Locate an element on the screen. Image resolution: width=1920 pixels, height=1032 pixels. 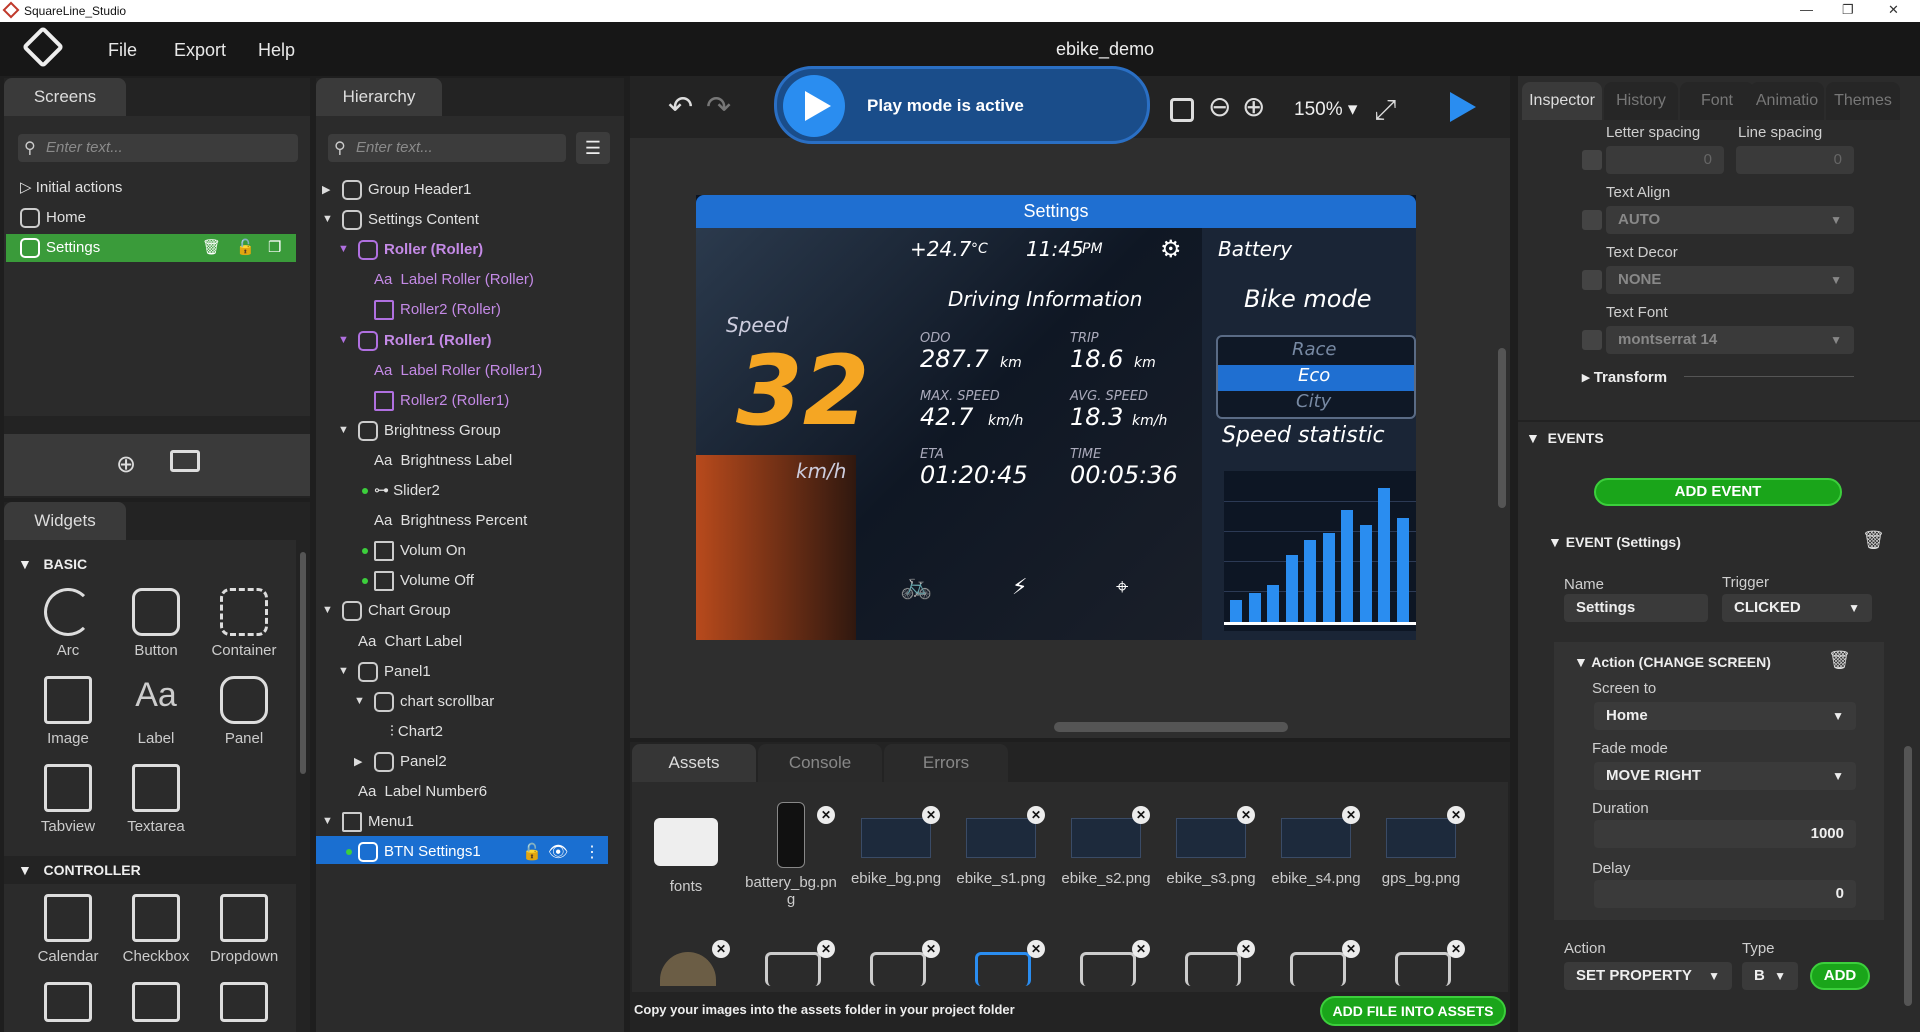
zoom-select: 150% ▾ is located at coordinates (1325, 109).